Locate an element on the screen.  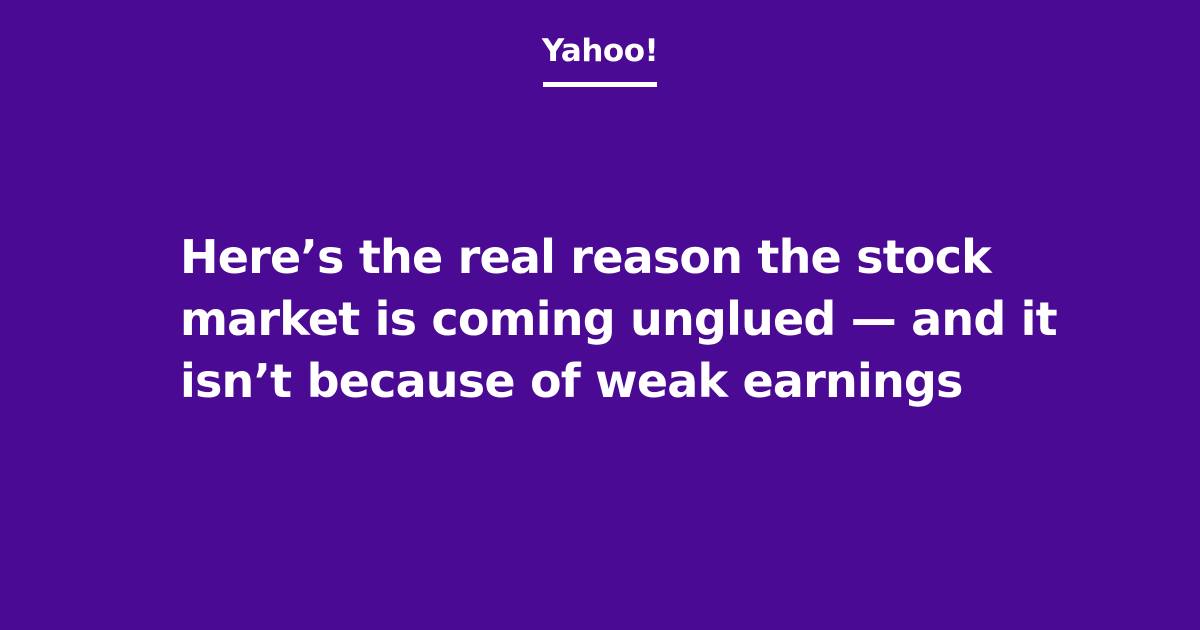
yahoo-logo: Yahoo! is located at coordinates (600, 51).